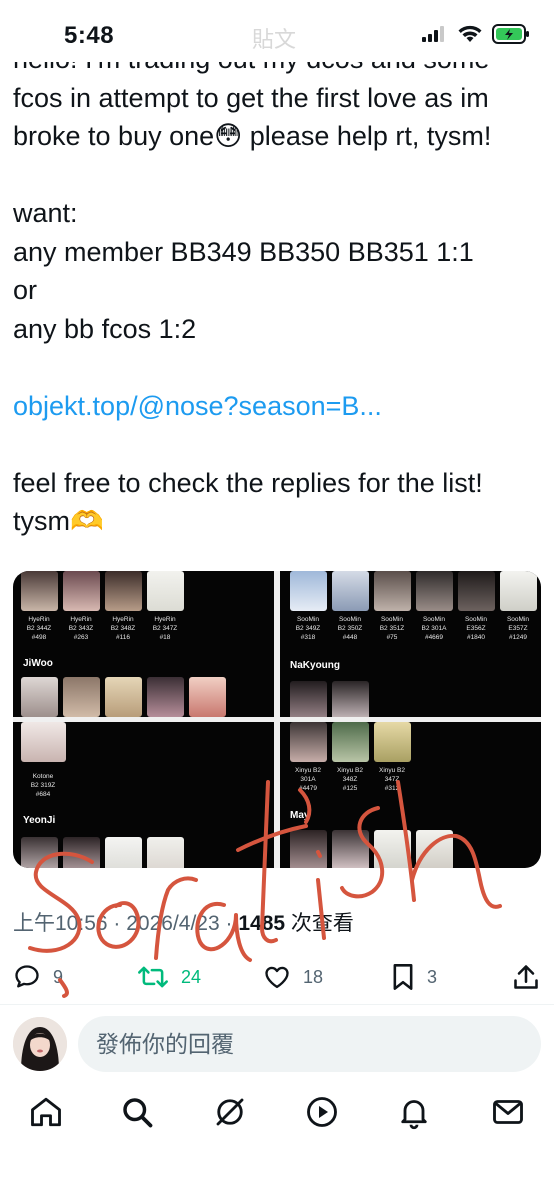 The width and height of the screenshot is (554, 1199). Describe the element at coordinates (123, 628) in the screenshot. I see `card-caption: HyeRin B2 348Z #116` at that location.